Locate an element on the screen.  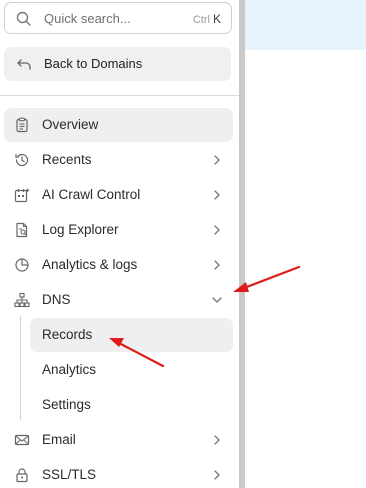
sidebar-item-overview: Overview is located at coordinates (118, 125).